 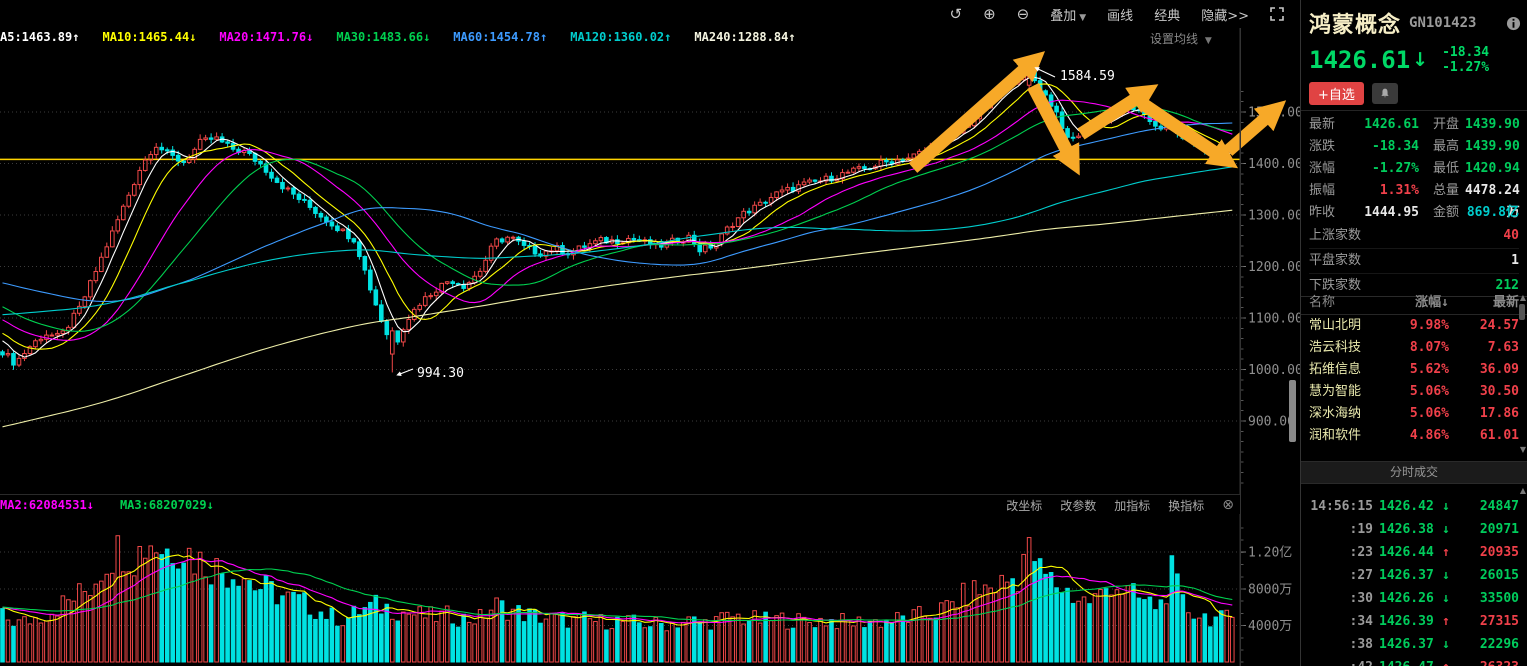 What do you see at coordinates (1181, 38) in the screenshot?
I see `set-ma-dropdown: 设置均线 ▼` at bounding box center [1181, 38].